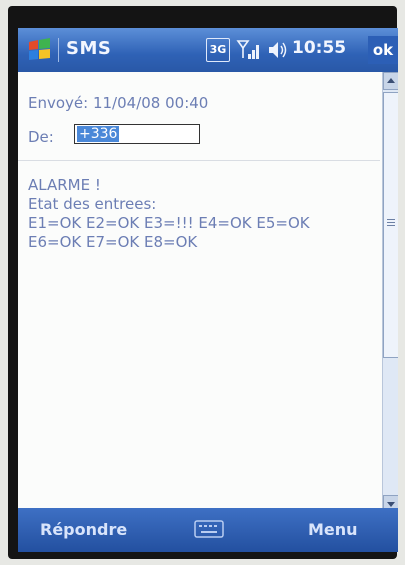 This screenshot has height=565, width=405. I want to click on from-field: +336, so click(137, 134).